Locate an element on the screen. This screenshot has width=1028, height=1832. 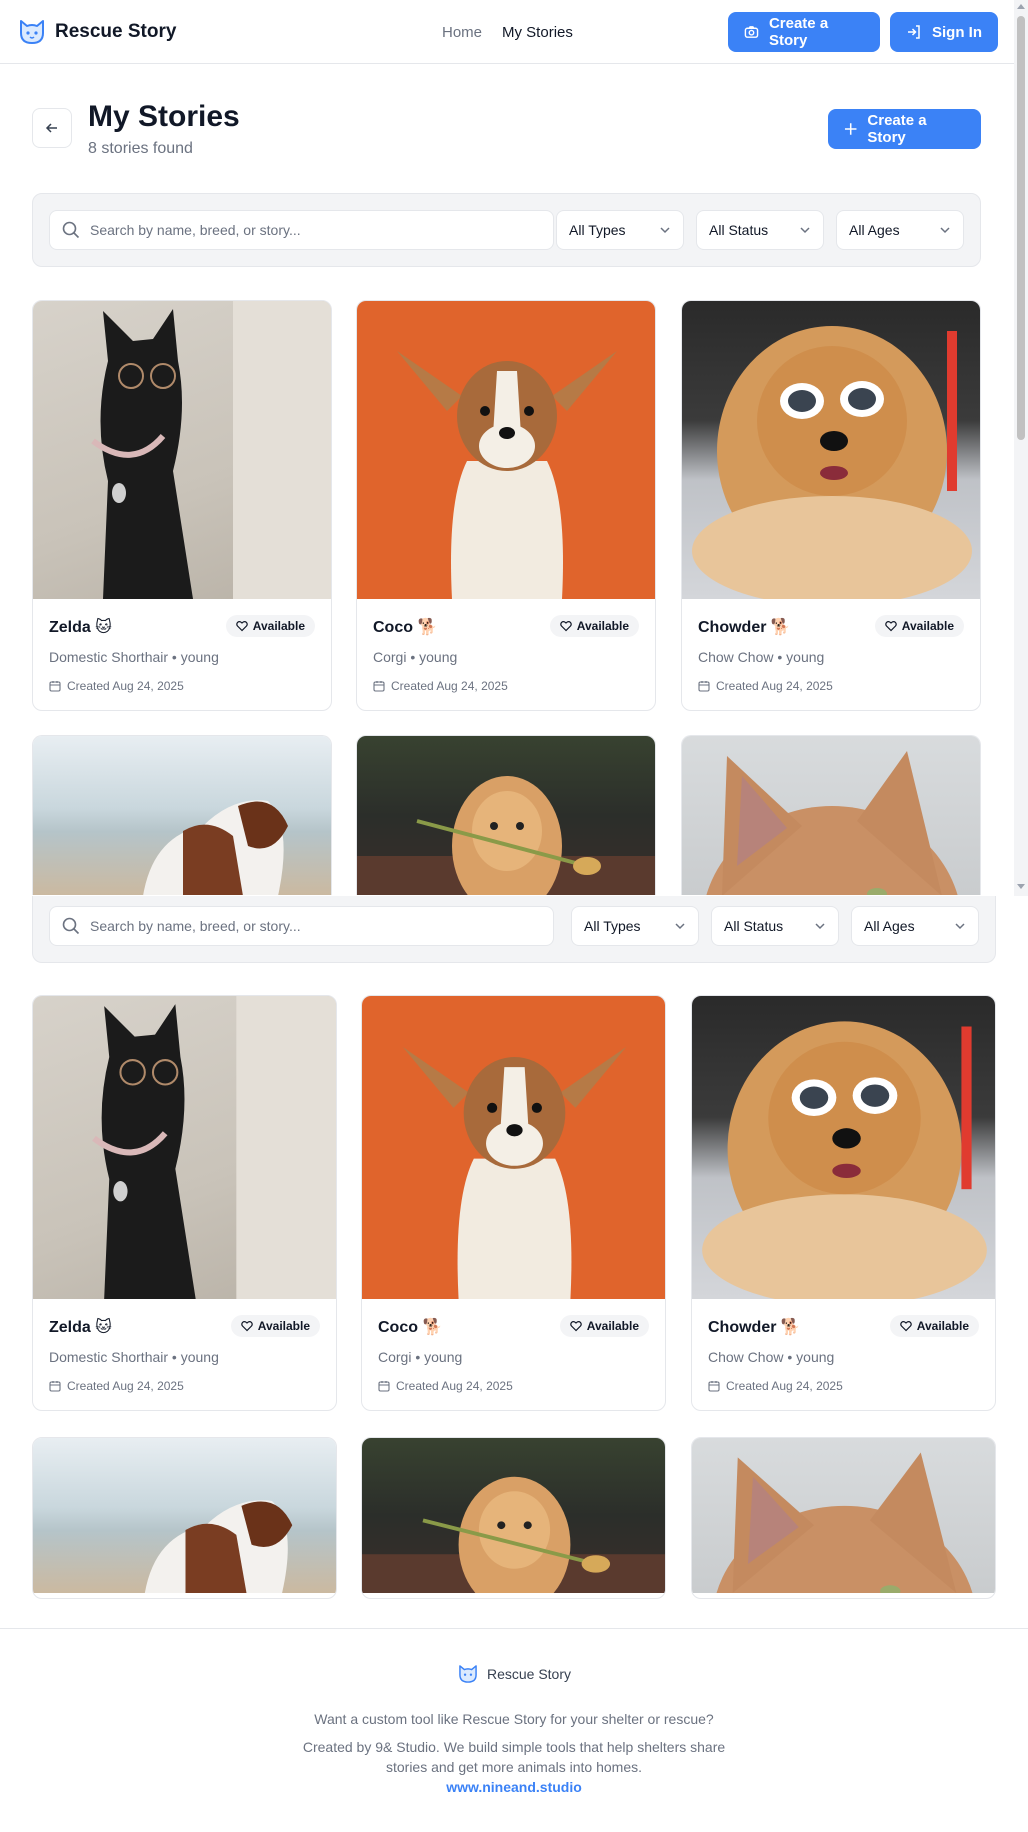
header-create-story-label: Create a Story is located at coordinates (798, 32).